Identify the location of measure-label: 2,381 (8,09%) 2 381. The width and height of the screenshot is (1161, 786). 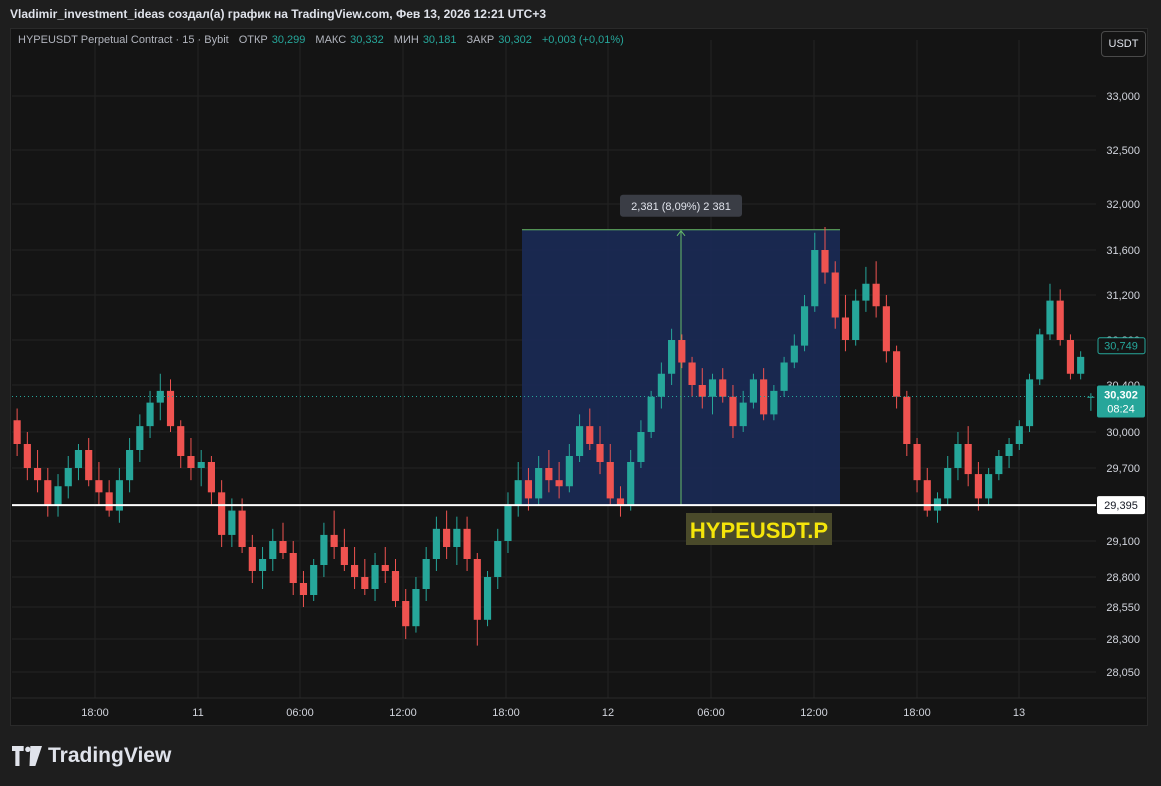
(681, 207).